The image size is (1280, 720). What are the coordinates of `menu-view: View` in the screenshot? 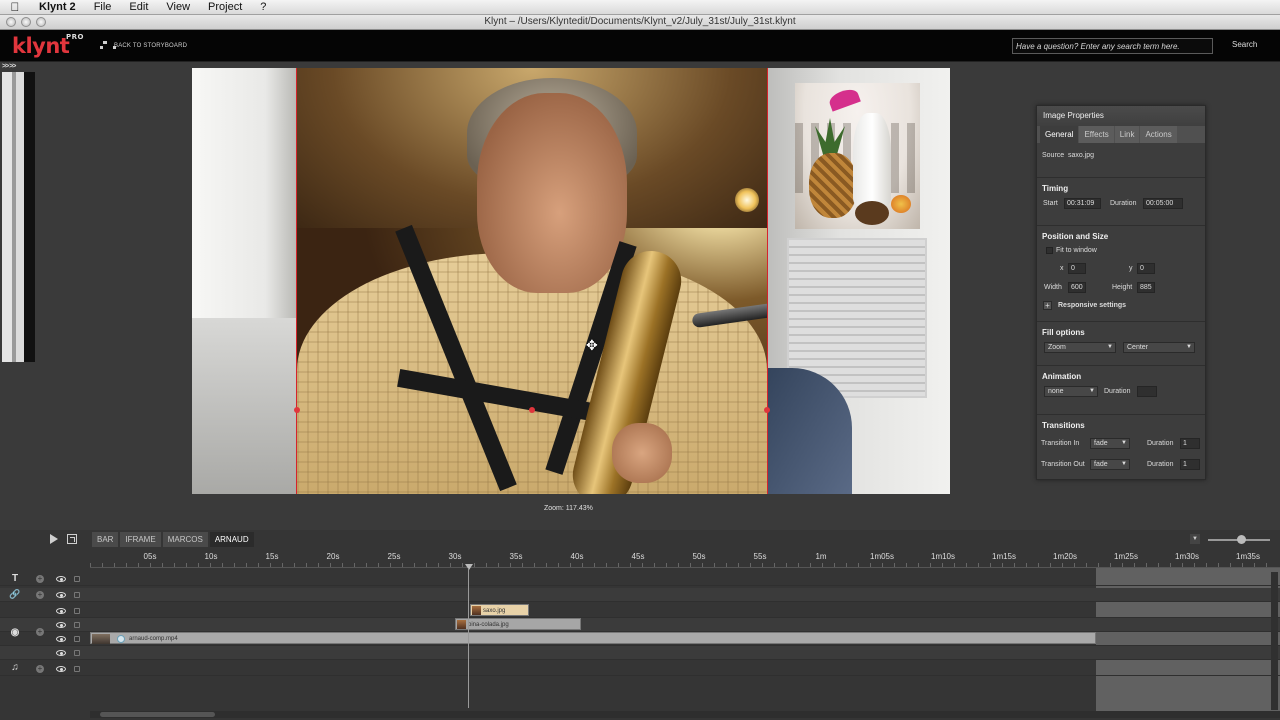 It's located at (178, 7).